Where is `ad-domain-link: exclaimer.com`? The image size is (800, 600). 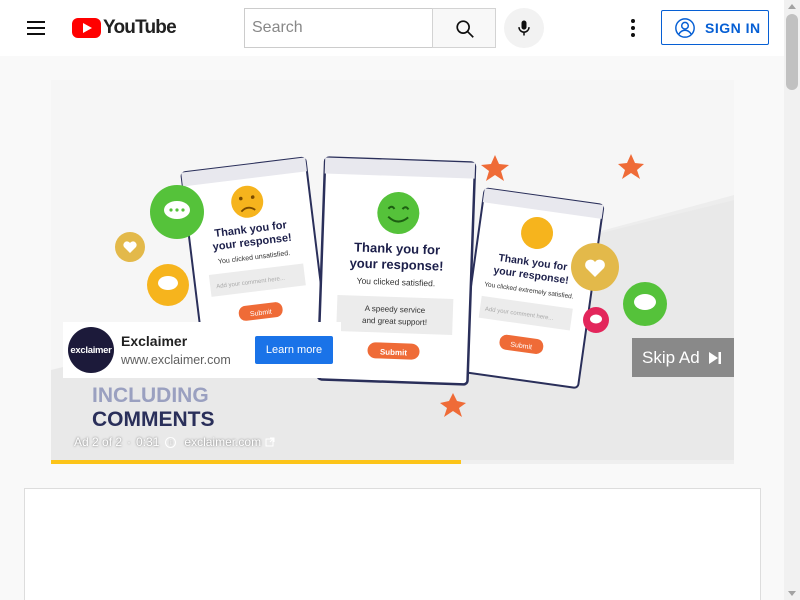 ad-domain-link: exclaimer.com is located at coordinates (222, 442).